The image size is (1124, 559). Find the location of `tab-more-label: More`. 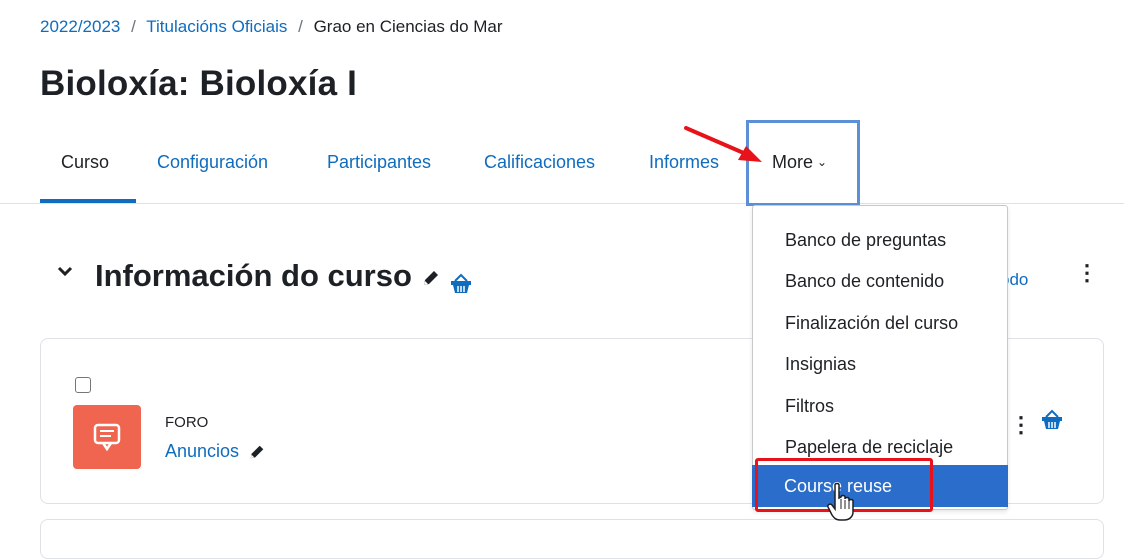

tab-more-label: More is located at coordinates (793, 162).